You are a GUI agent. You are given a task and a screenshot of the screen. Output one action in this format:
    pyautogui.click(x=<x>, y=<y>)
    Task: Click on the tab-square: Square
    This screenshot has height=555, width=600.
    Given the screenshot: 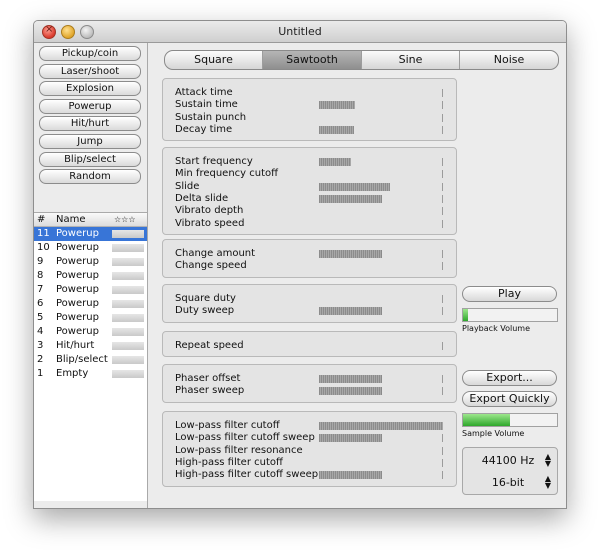 What is the action you would take?
    pyautogui.click(x=214, y=60)
    